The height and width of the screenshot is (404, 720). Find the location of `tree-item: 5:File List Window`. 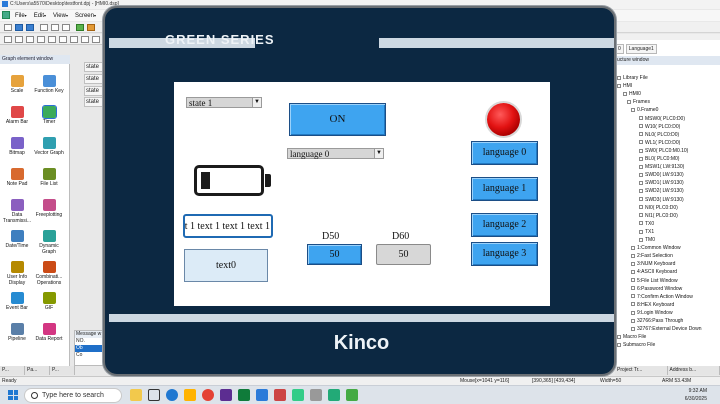

tree-item: 5:File List Window is located at coordinates (654, 281).